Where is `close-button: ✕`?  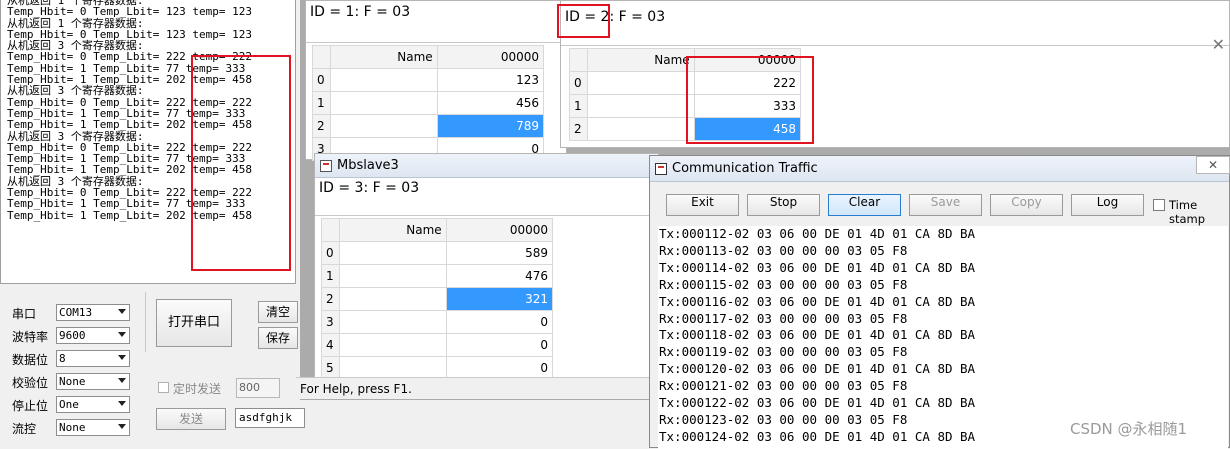 close-button: ✕ is located at coordinates (1213, 165).